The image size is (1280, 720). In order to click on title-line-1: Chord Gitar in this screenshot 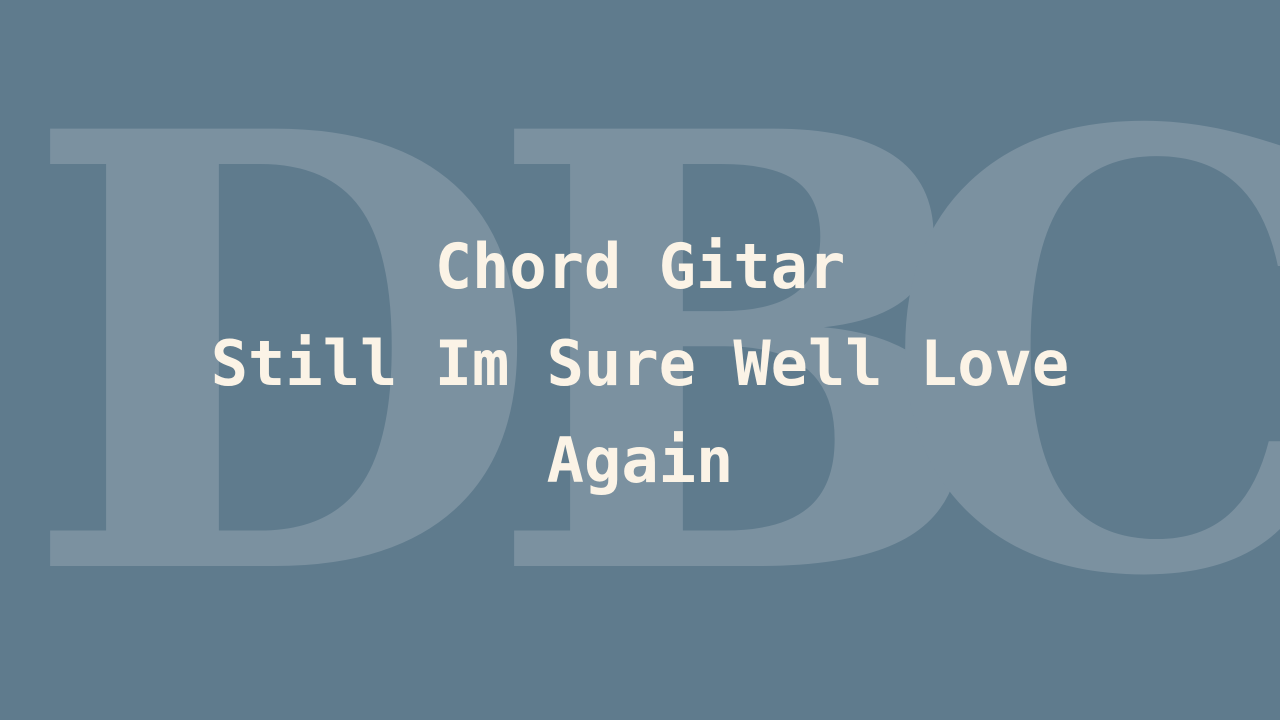, I will do `click(640, 266)`.